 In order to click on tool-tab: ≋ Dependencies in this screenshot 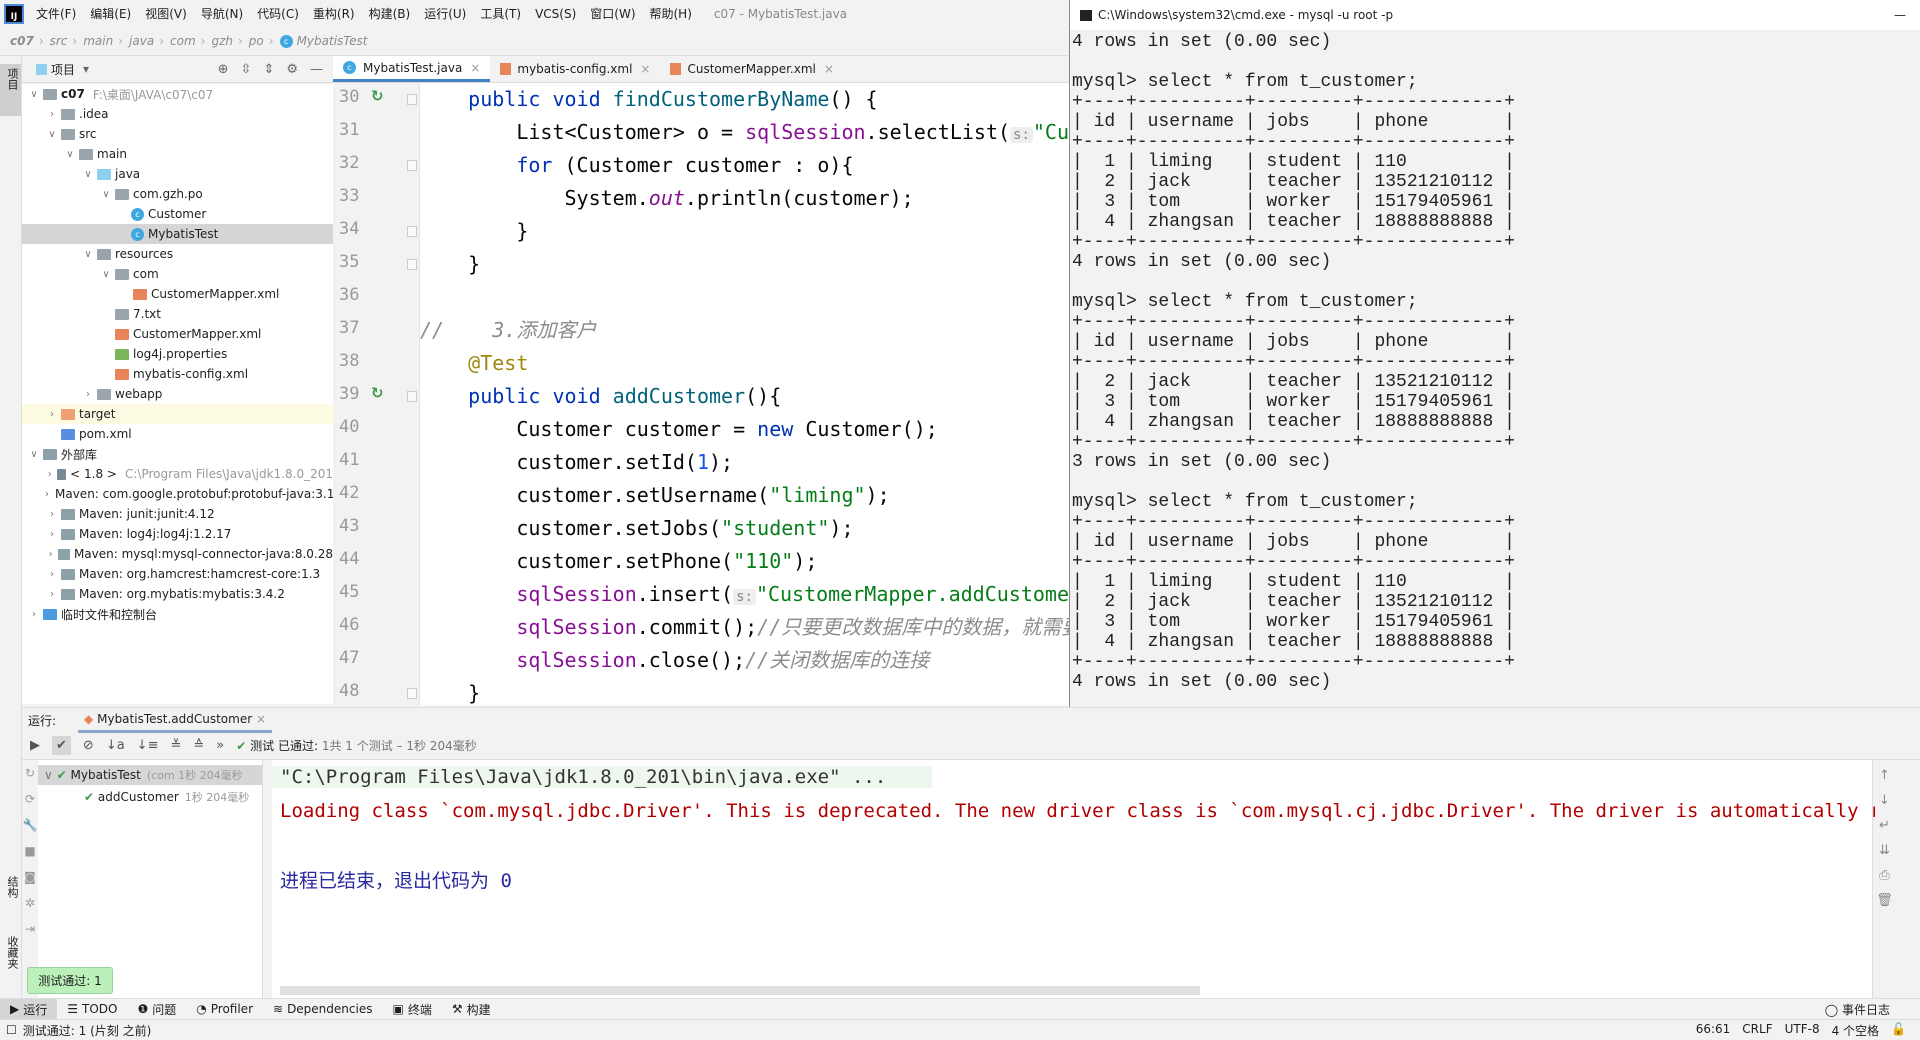, I will do `click(322, 1009)`.